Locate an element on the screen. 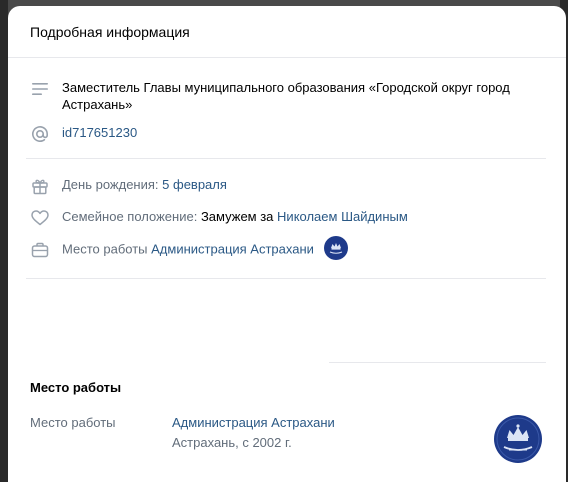  work-link: Администрация Астрахани is located at coordinates (232, 248).